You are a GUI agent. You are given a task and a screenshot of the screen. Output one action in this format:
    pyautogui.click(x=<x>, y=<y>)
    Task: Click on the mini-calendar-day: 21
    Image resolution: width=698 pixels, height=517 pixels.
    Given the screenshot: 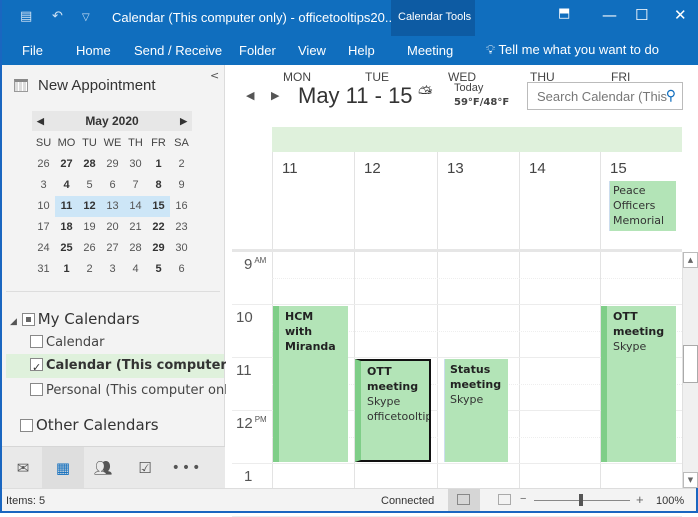 What is the action you would take?
    pyautogui.click(x=135, y=227)
    